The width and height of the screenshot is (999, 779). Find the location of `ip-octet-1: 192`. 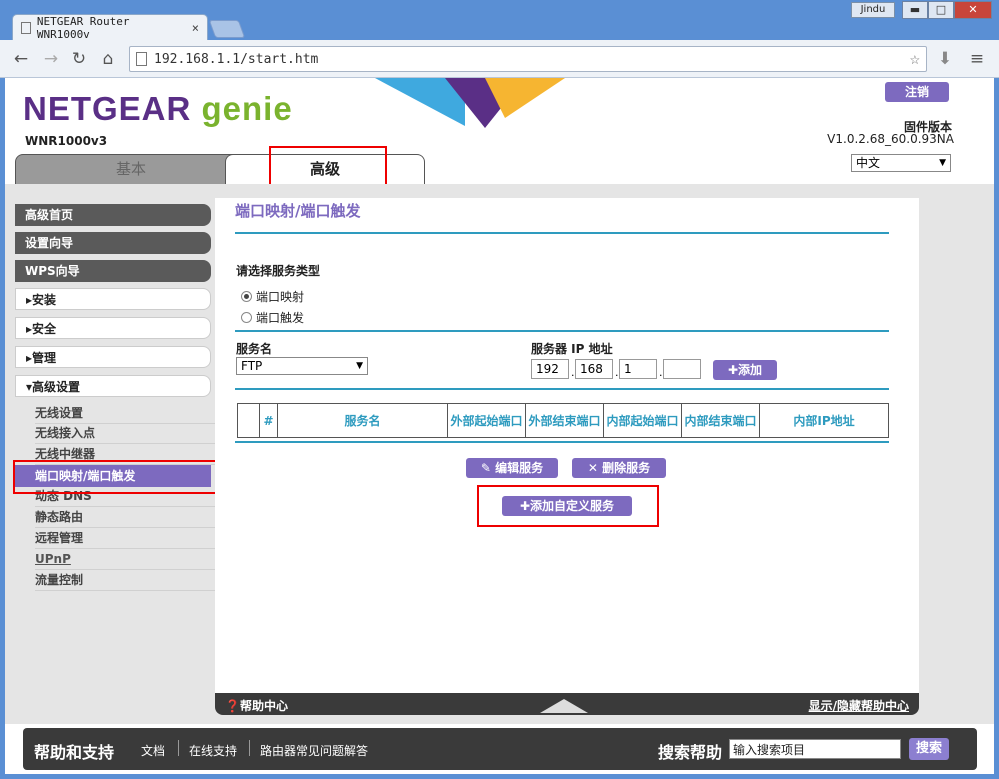

ip-octet-1: 192 is located at coordinates (550, 369).